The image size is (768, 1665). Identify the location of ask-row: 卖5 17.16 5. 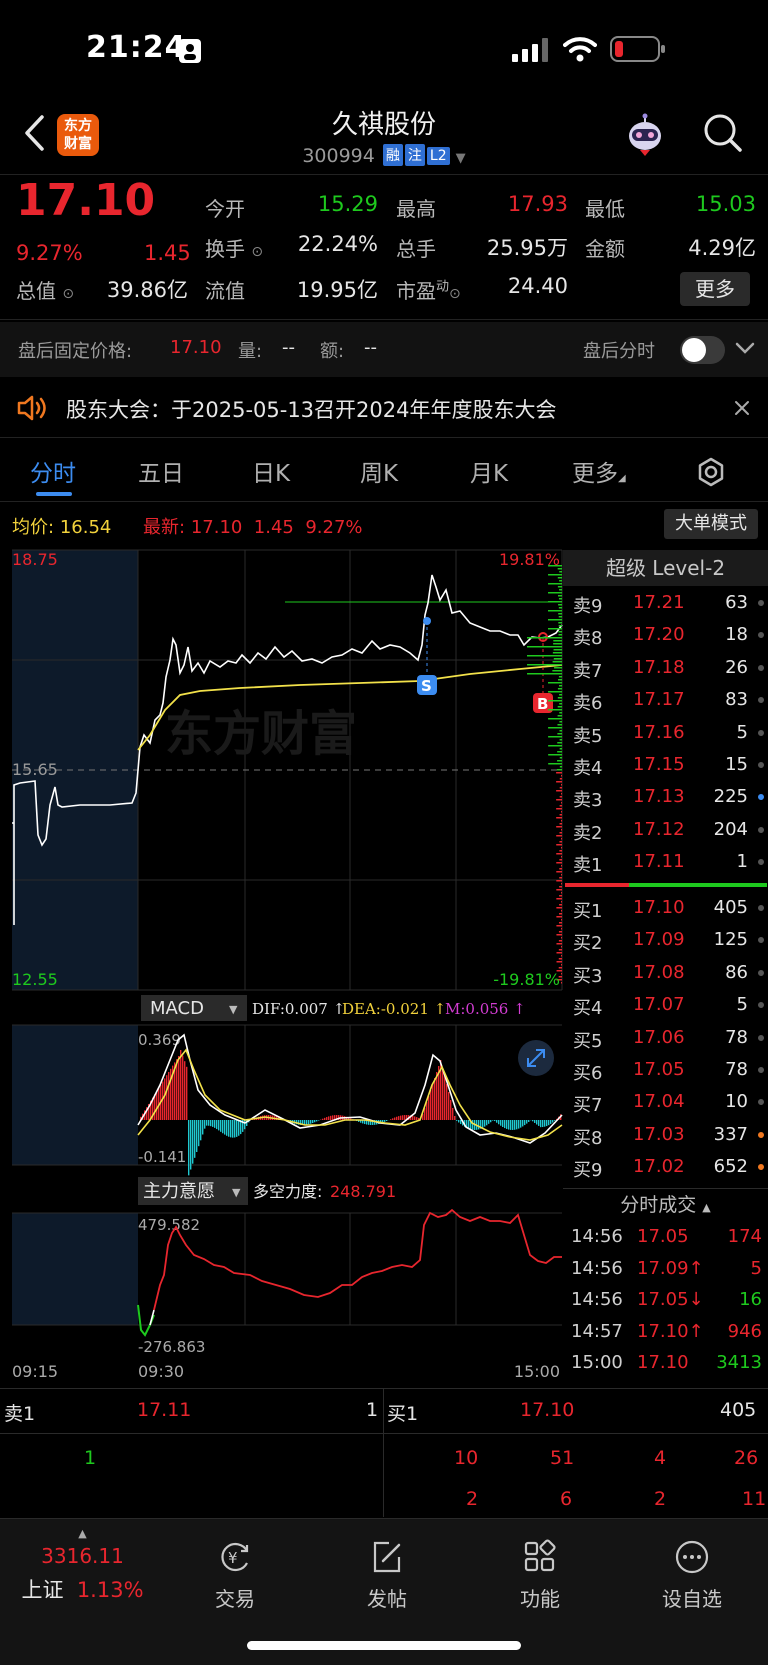
(665, 732).